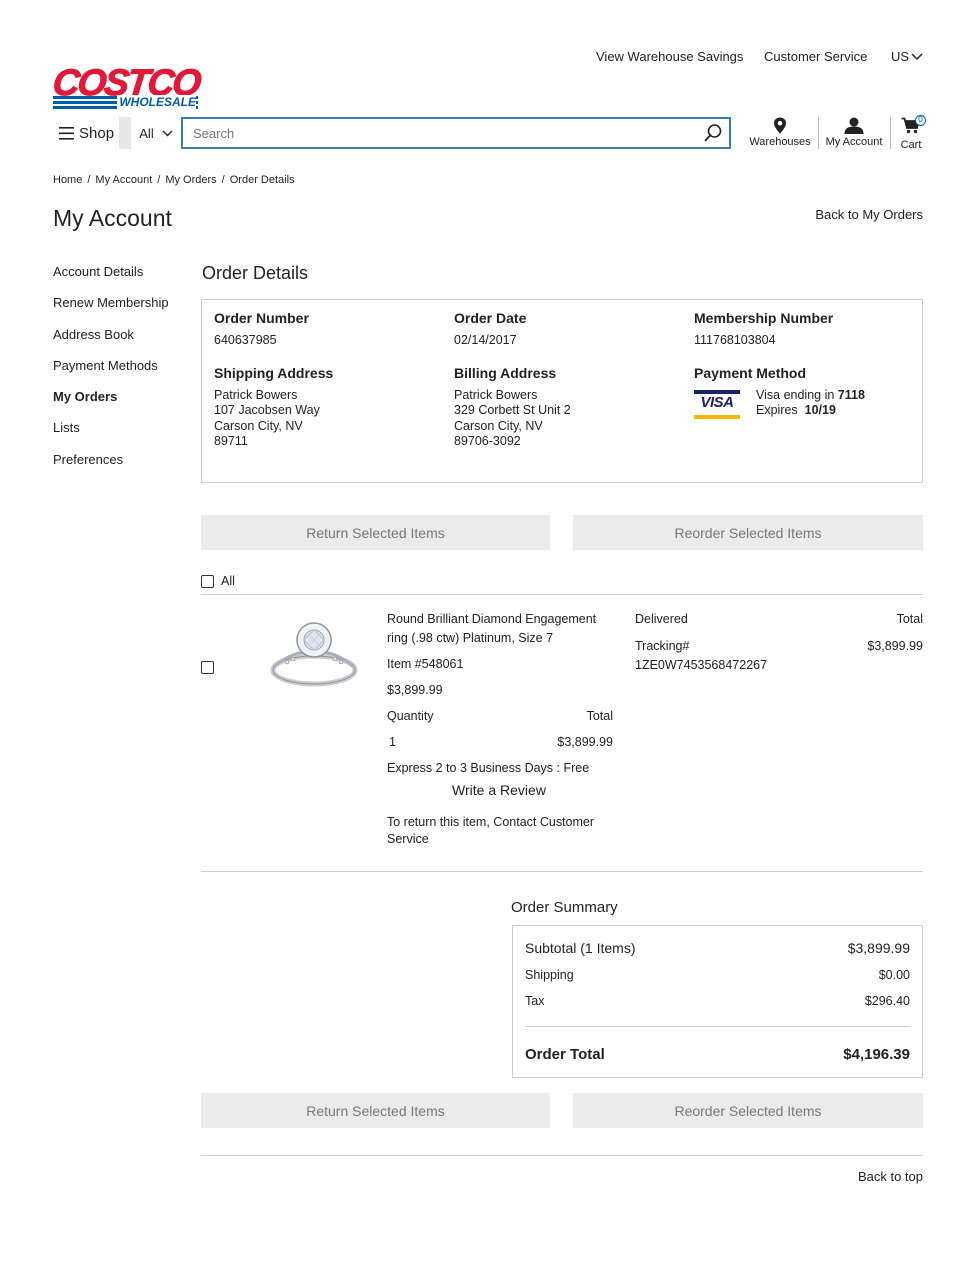 The width and height of the screenshot is (975, 1261). I want to click on item-quantity: 1, so click(392, 742).